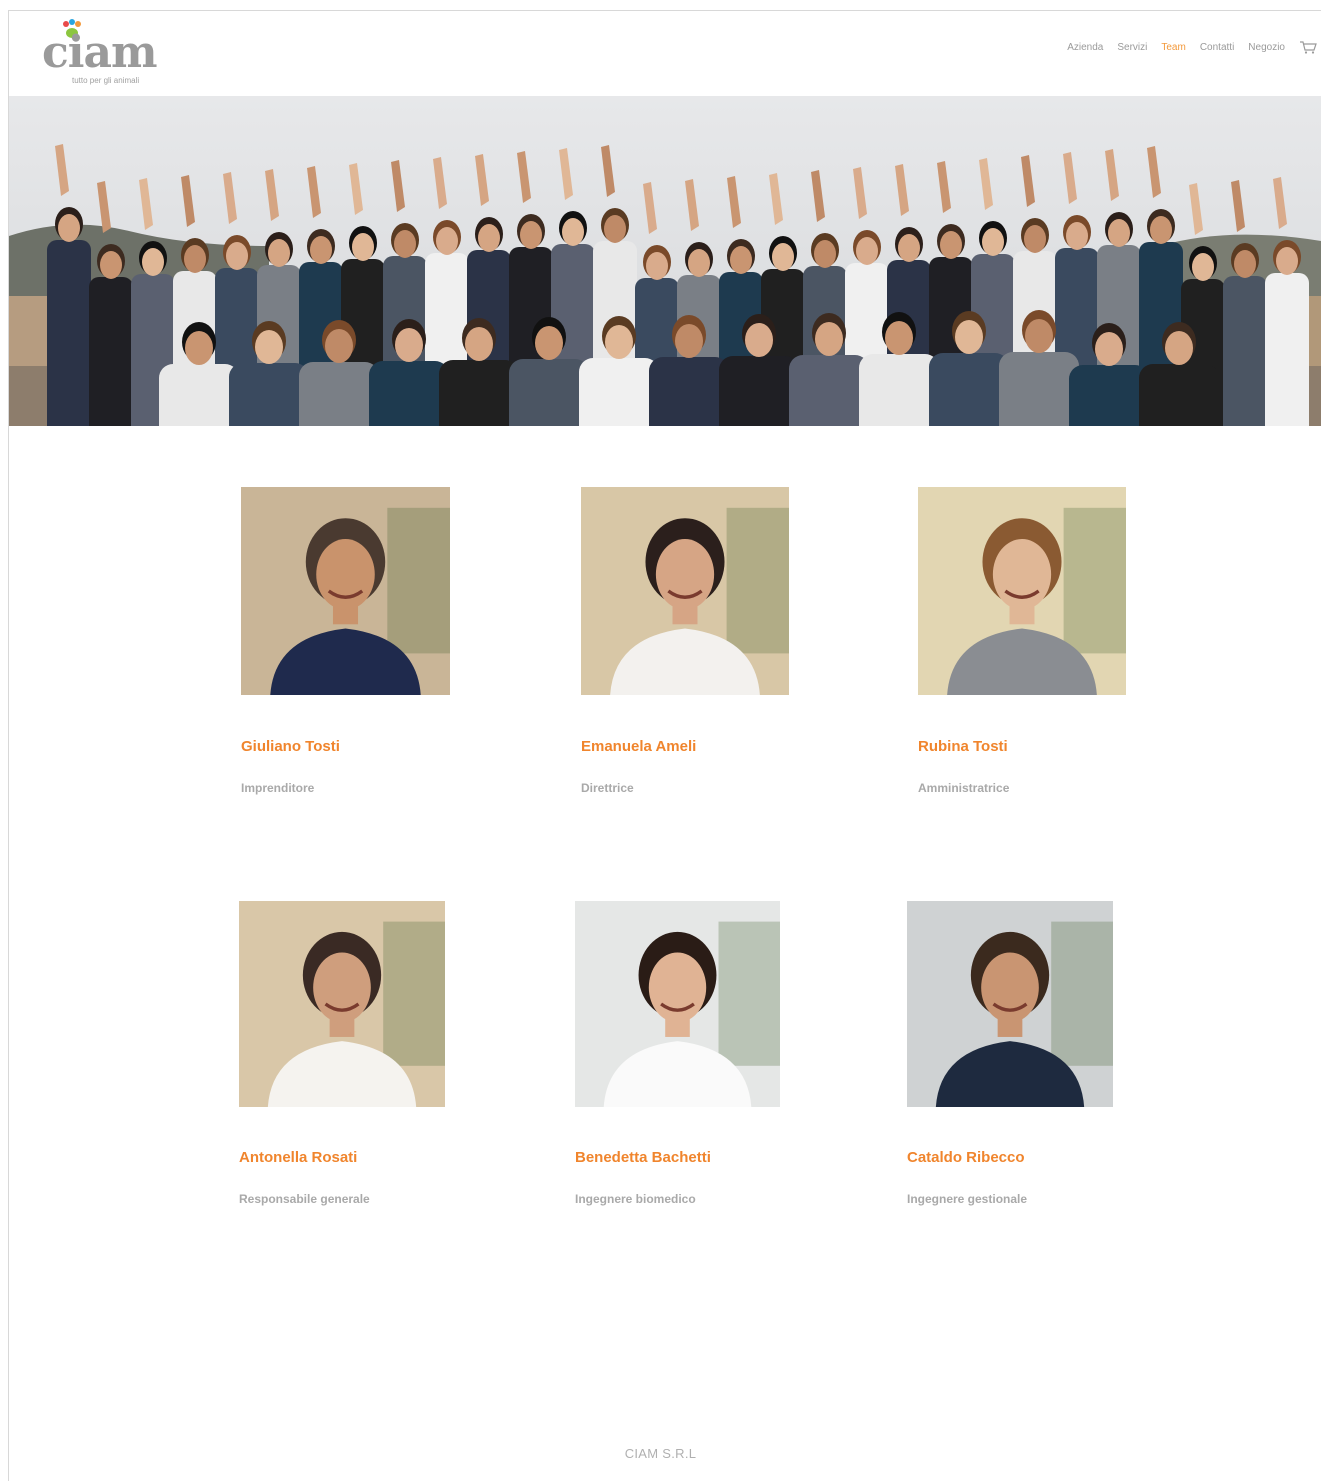 This screenshot has width=1321, height=1481. I want to click on footer-company: CIAM S.R.L, so click(660, 1453).